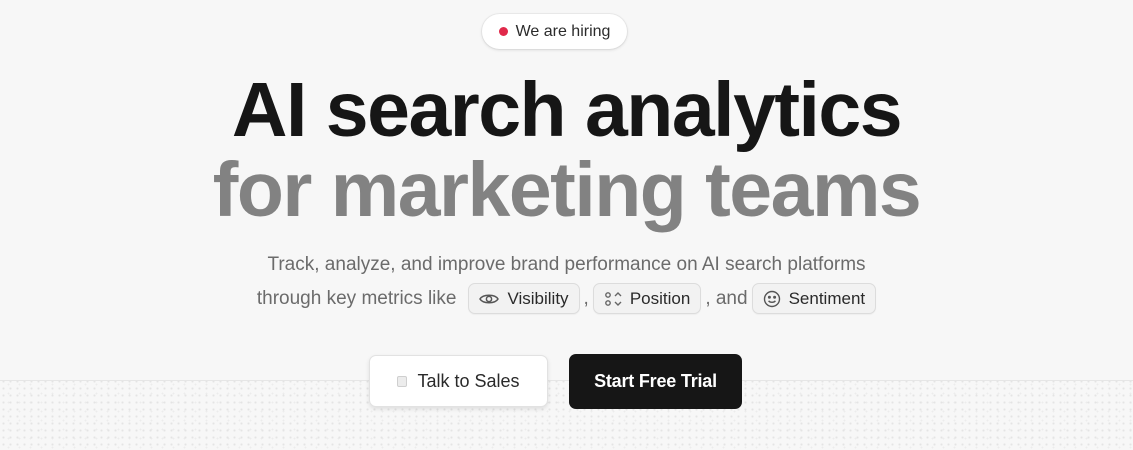 The image size is (1133, 450). What do you see at coordinates (772, 299) in the screenshot?
I see `smiley-icon` at bounding box center [772, 299].